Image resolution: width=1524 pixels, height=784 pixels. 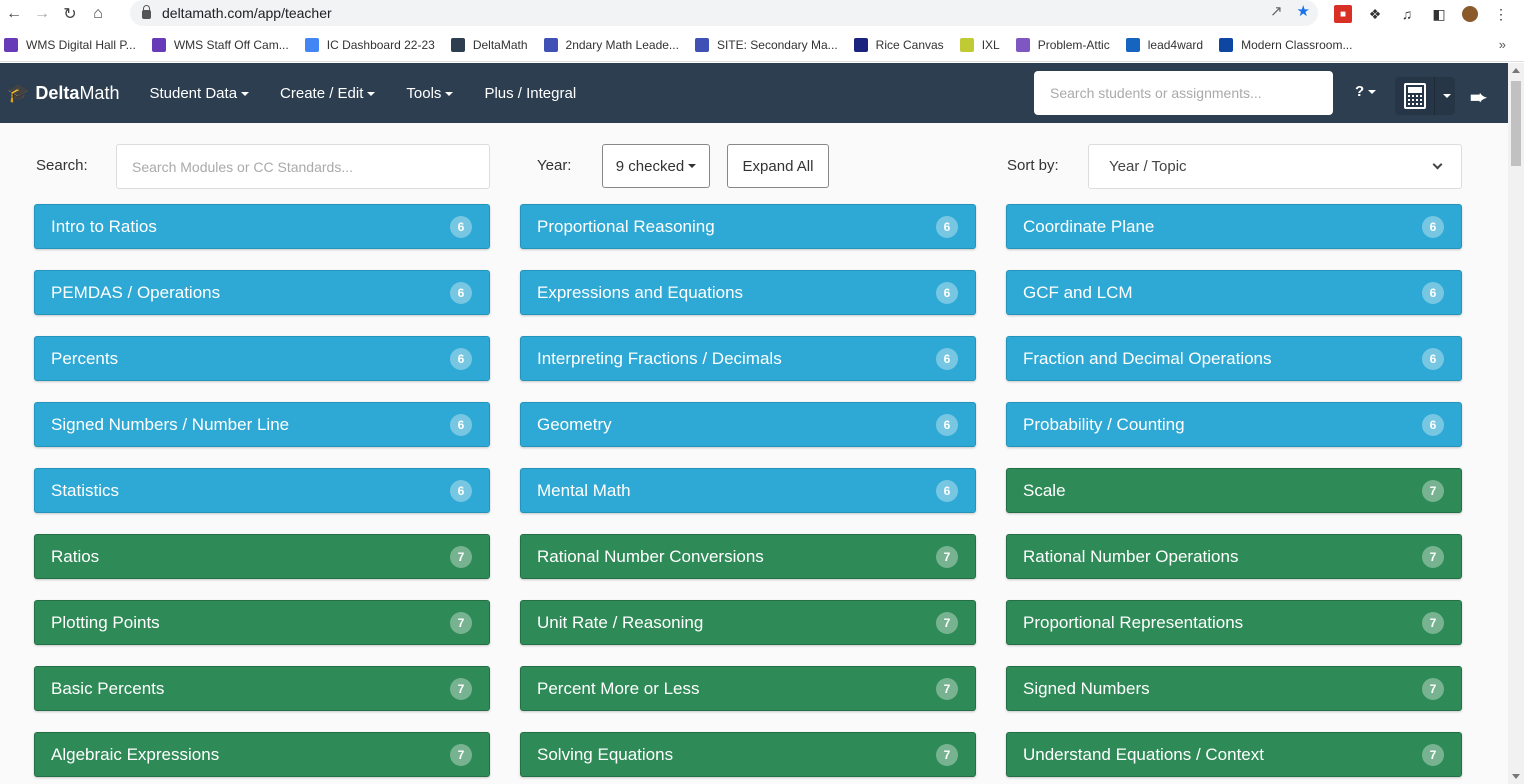 I want to click on logout-icon: ➨, so click(x=1478, y=97).